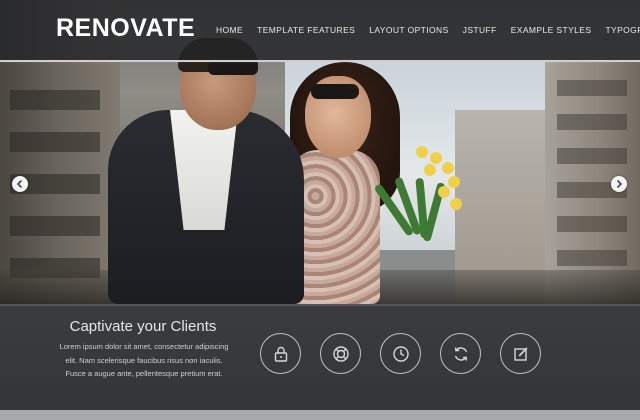 This screenshot has height=420, width=640. Describe the element at coordinates (143, 326) in the screenshot. I see `feature-panel-title: Captivate your Clients` at that location.